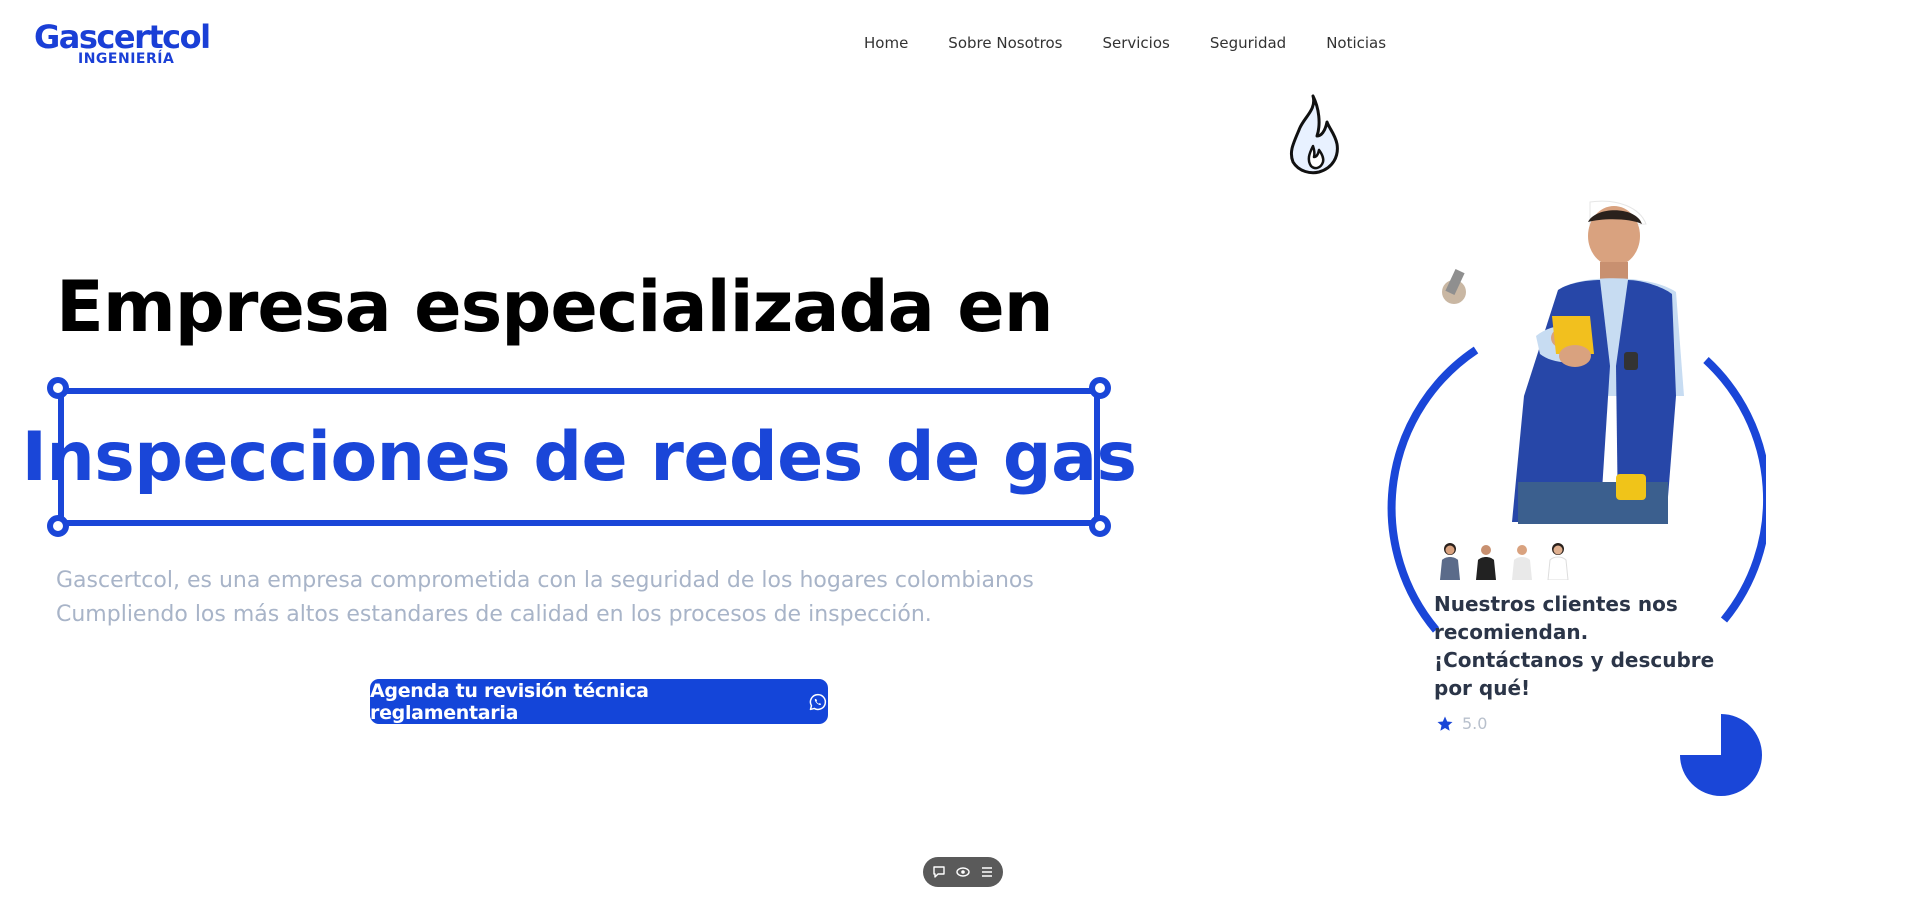 This screenshot has height=905, width=1906. Describe the element at coordinates (129, 45) in the screenshot. I see `brand-logo: Gascertcol INGENIERÍA` at that location.